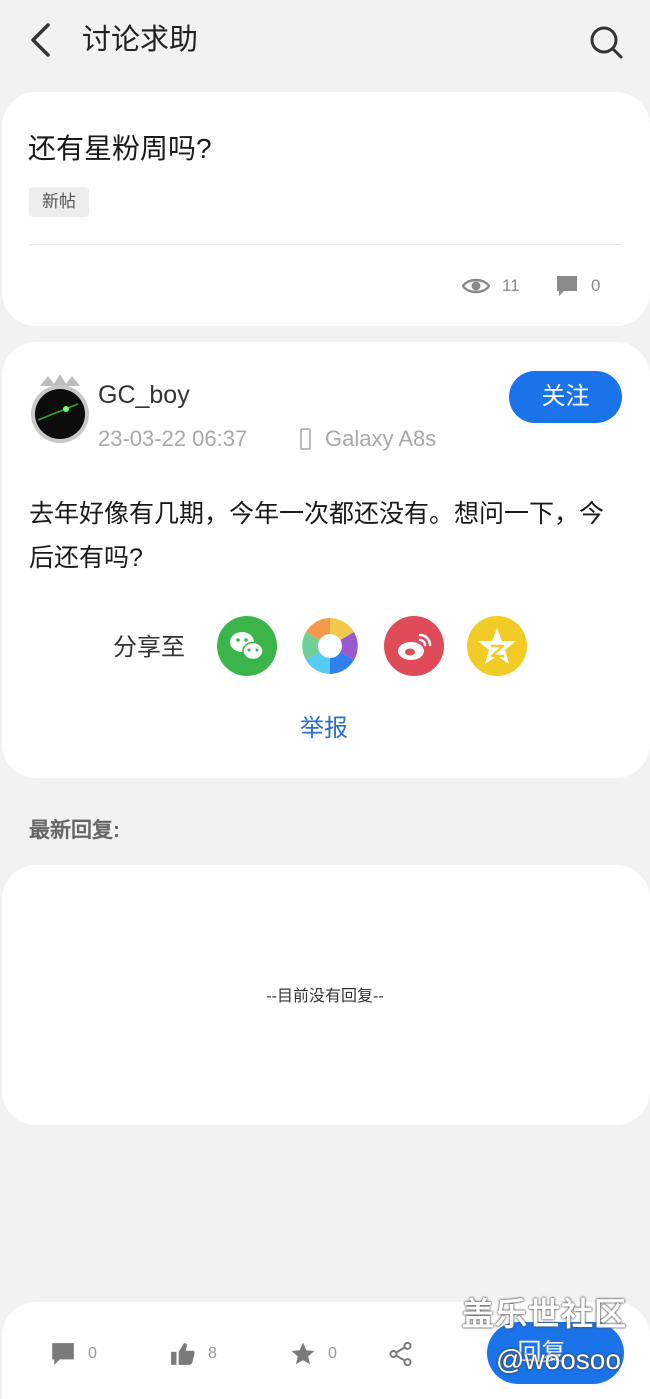 Image resolution: width=650 pixels, height=1399 pixels. What do you see at coordinates (511, 285) in the screenshot?
I see `view-count-value: 11` at bounding box center [511, 285].